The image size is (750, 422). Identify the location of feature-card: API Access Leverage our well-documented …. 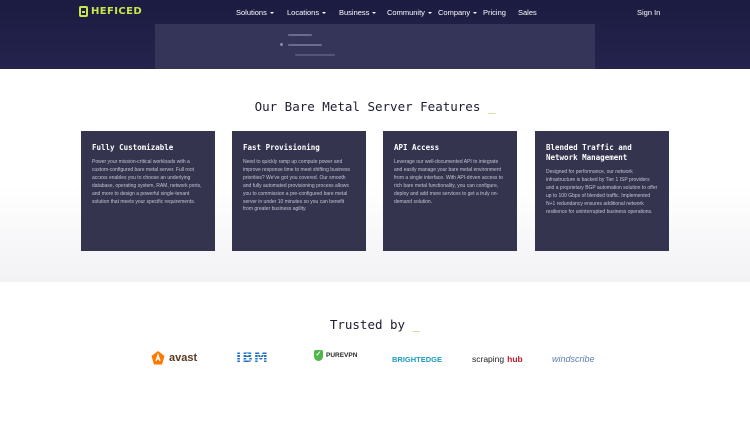
(450, 191).